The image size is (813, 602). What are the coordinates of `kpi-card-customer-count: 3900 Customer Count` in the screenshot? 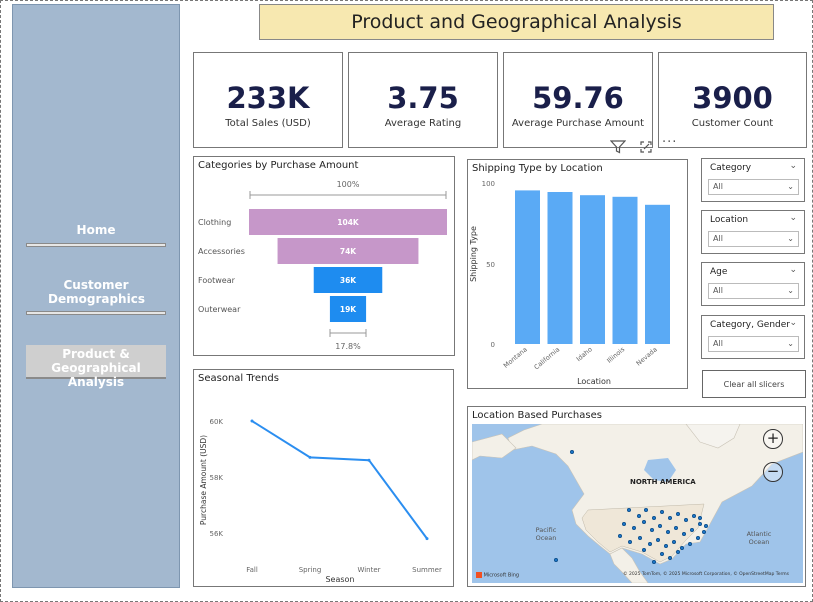 It's located at (732, 100).